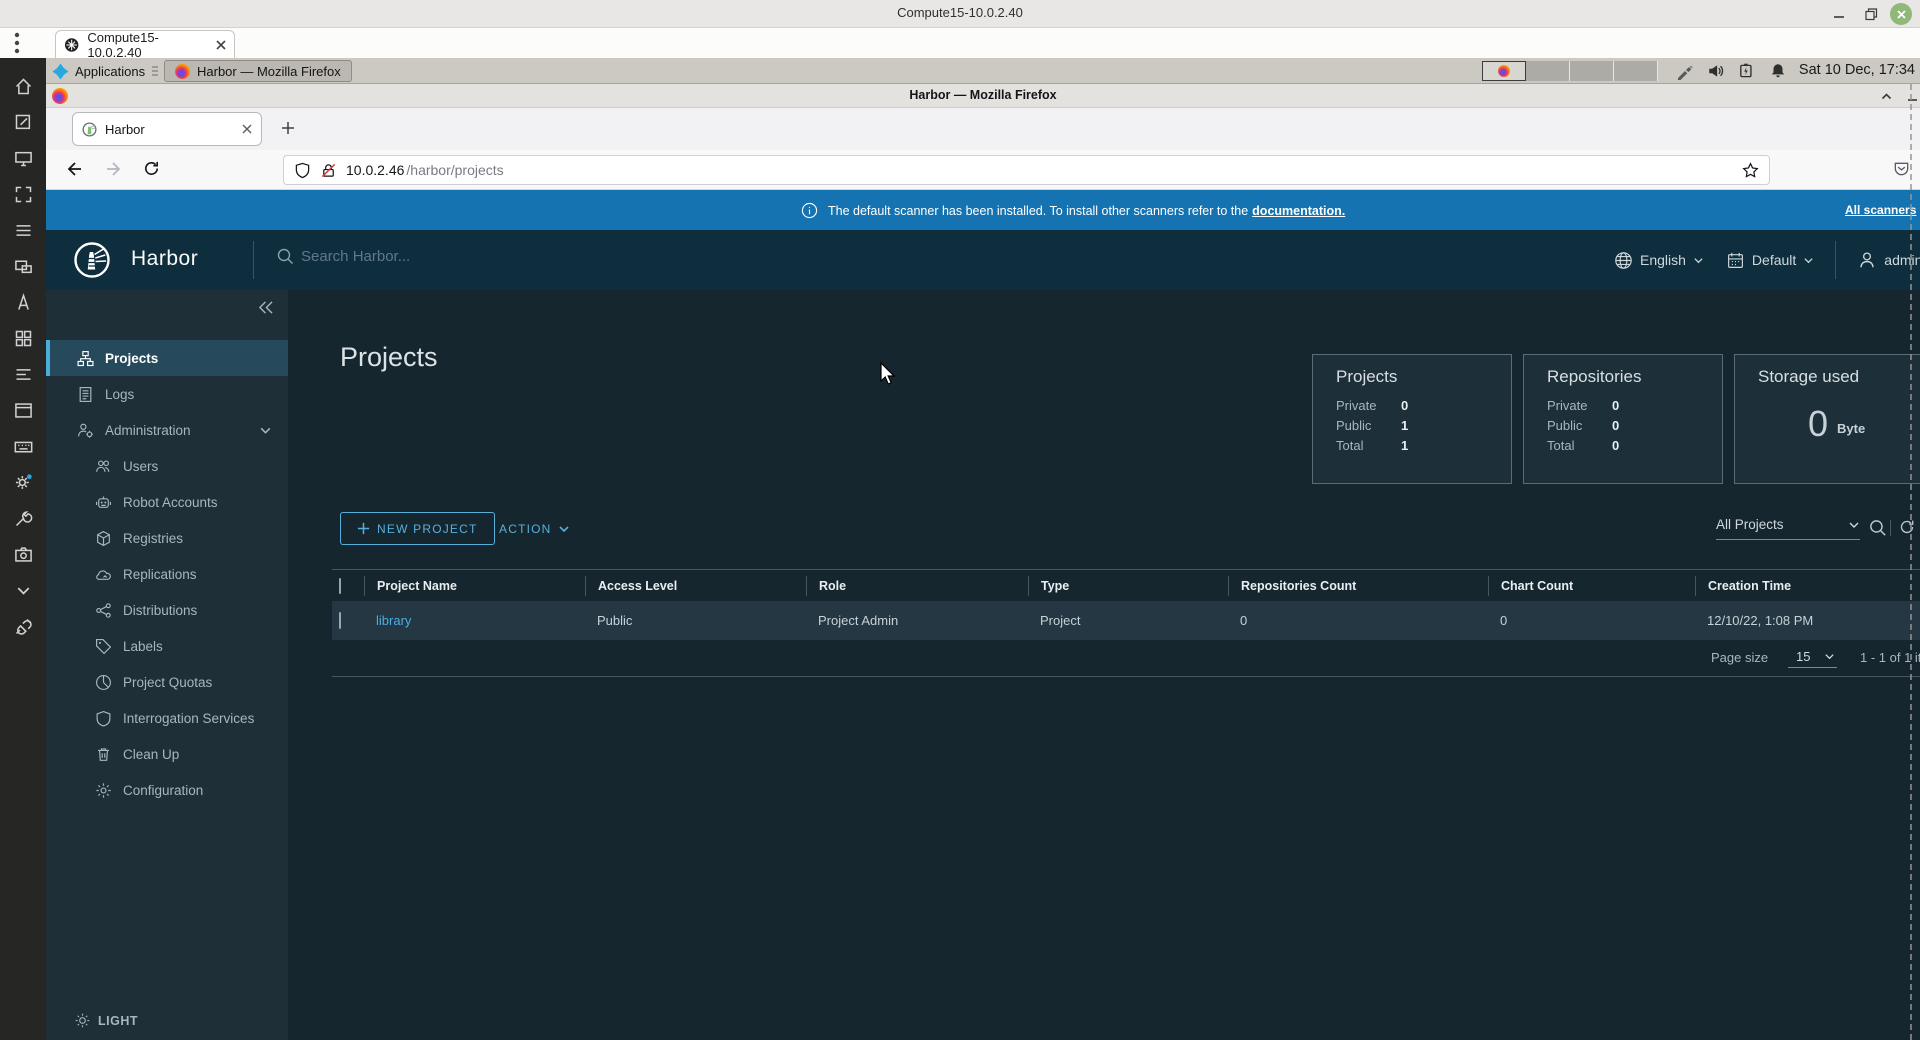 The width and height of the screenshot is (1920, 1040). What do you see at coordinates (393, 620) in the screenshot?
I see `project-link: library` at bounding box center [393, 620].